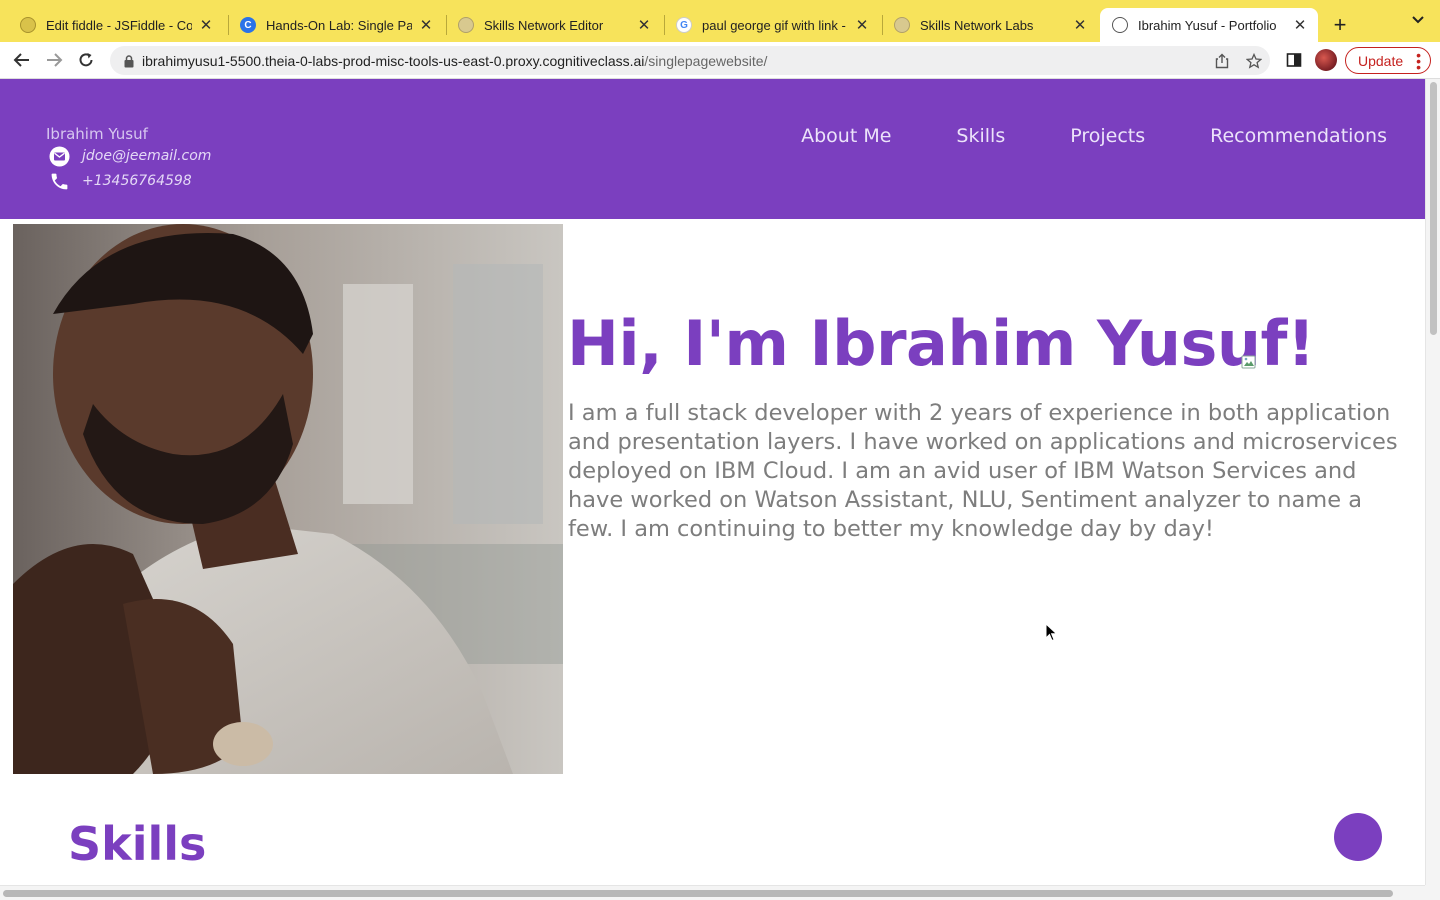  I want to click on horizontal-scroll-thumb, so click(698, 893).